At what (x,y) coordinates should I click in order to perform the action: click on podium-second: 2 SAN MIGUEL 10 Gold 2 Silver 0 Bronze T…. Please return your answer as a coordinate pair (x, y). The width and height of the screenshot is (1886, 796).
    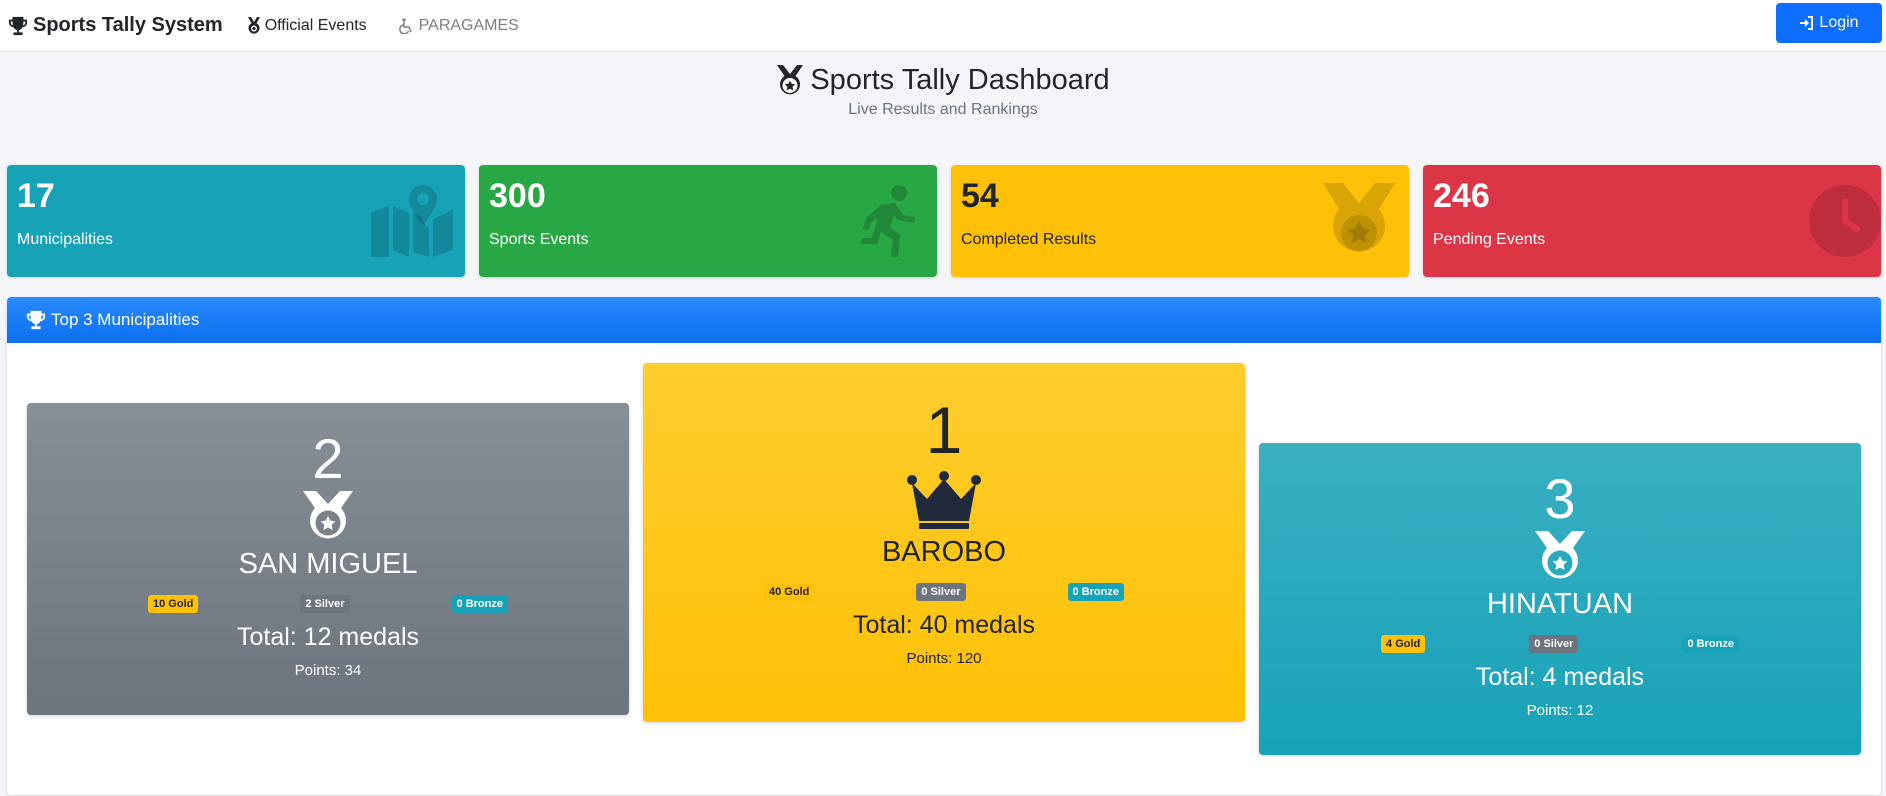
    Looking at the image, I should click on (328, 559).